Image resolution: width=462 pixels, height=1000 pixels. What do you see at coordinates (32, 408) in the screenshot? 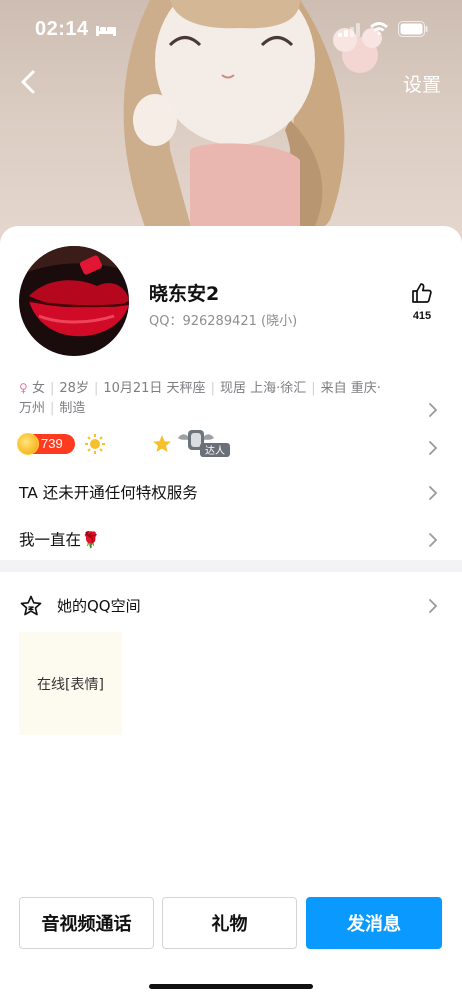
I see `hometown-city: 万州` at bounding box center [32, 408].